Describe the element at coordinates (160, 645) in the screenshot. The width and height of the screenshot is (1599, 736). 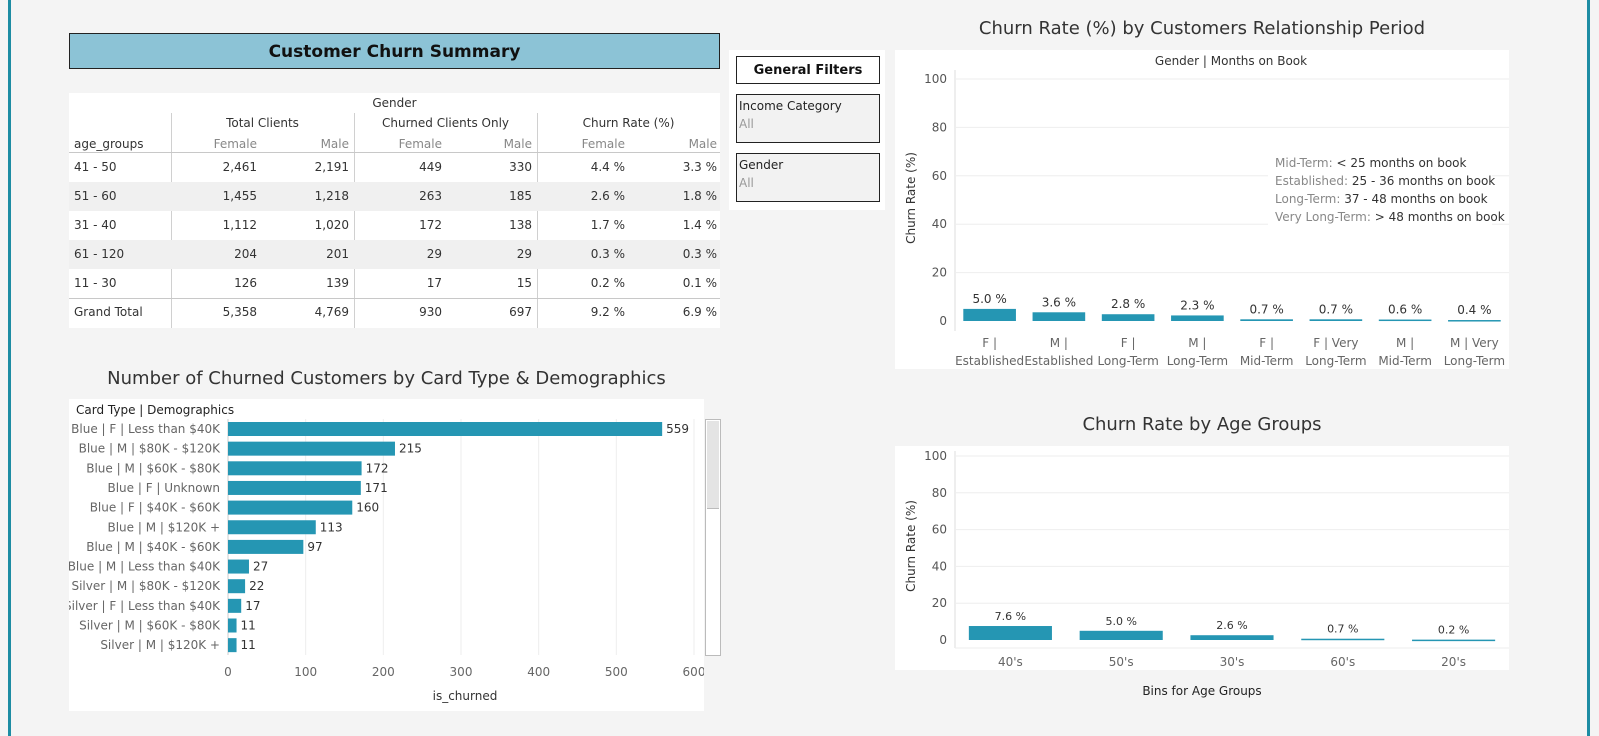
I see `y-tick-label: Silver | M | $120K +` at that location.